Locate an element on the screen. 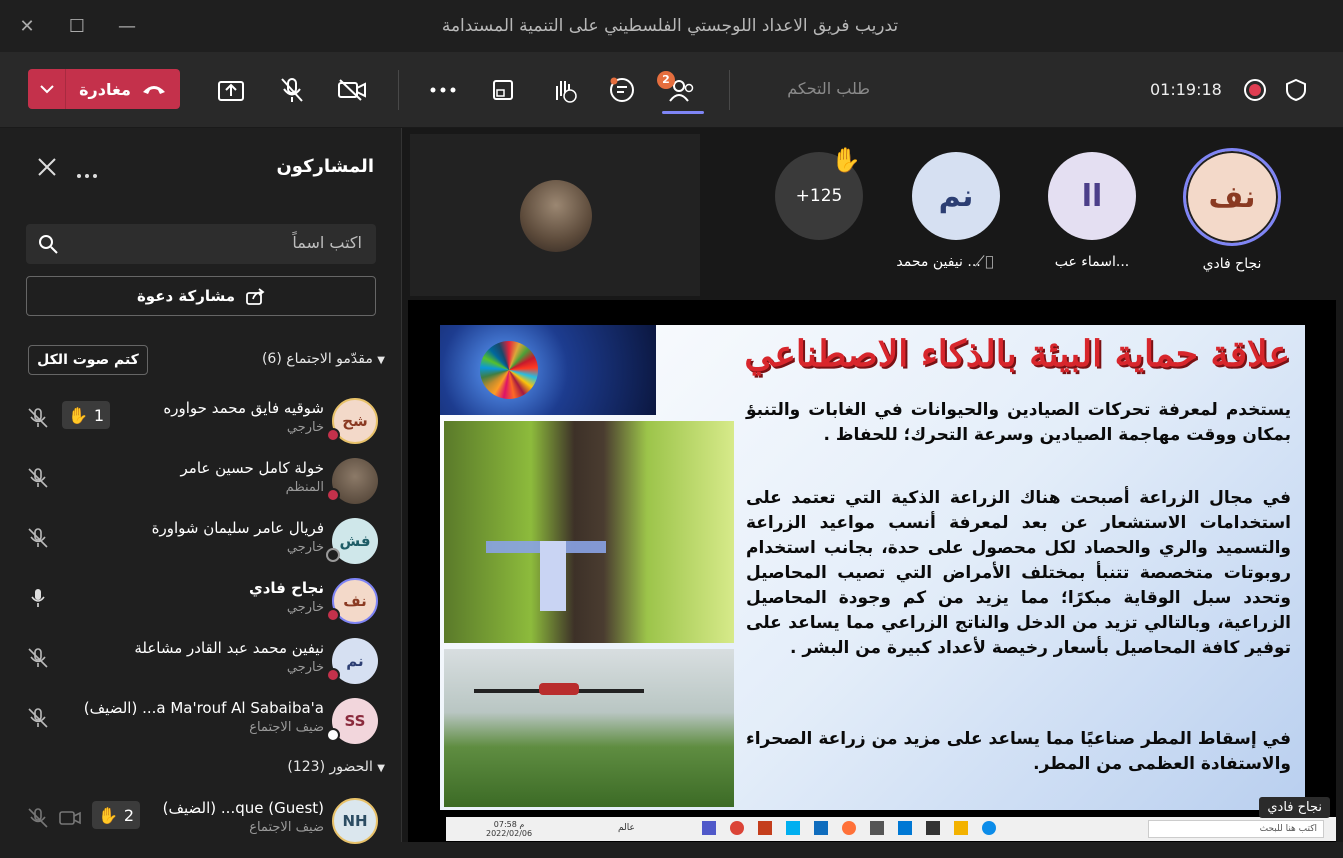  tile-avatar: اا is located at coordinates (1092, 196).